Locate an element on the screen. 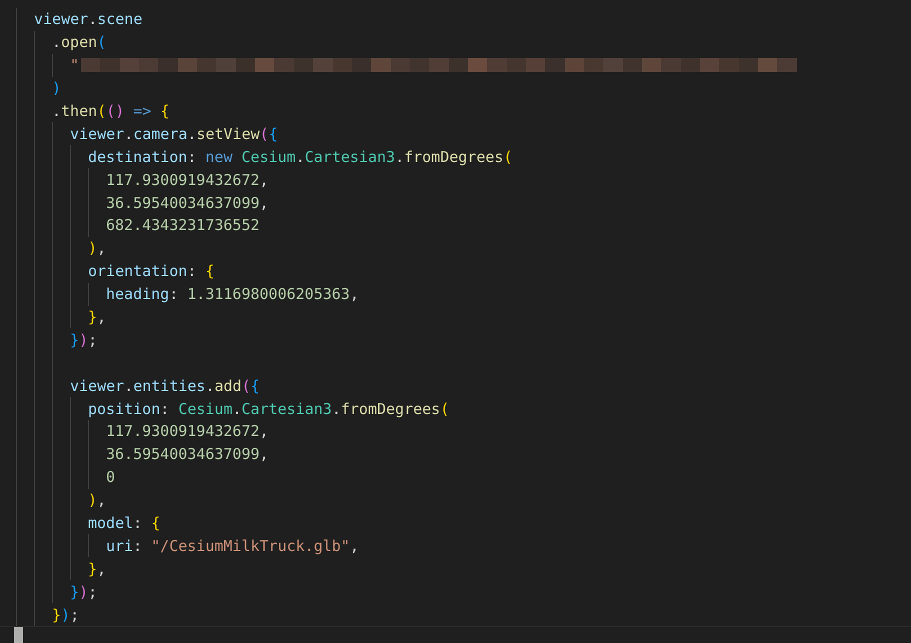 The width and height of the screenshot is (911, 643). code-line: viewer.camera.setView({ is located at coordinates (174, 133).